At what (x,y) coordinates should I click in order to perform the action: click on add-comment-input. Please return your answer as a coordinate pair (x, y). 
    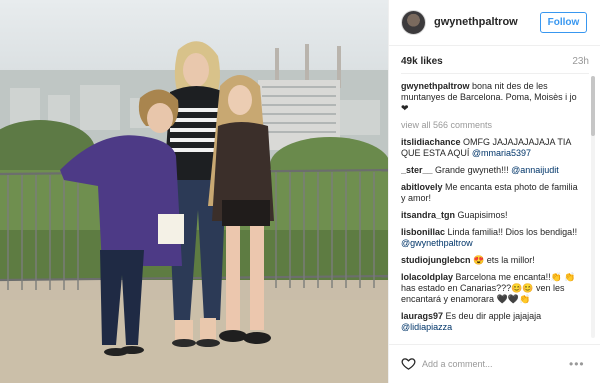
    Looking at the image, I should click on (492, 364).